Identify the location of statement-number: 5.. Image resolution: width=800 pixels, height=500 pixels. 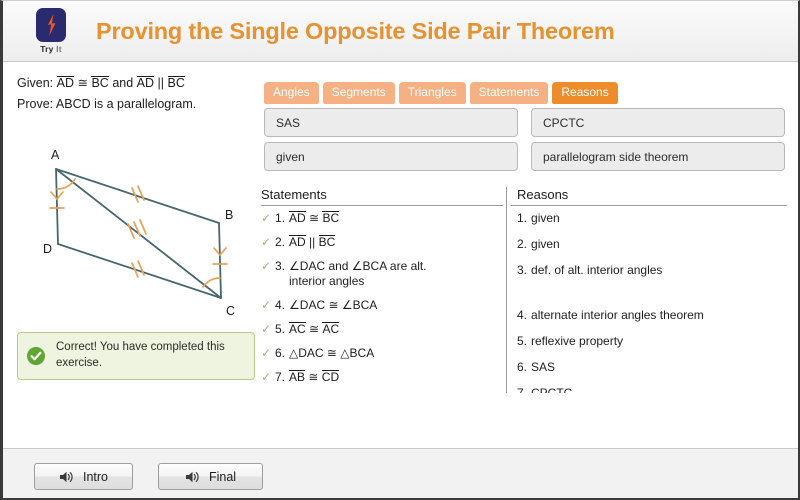
(280, 329).